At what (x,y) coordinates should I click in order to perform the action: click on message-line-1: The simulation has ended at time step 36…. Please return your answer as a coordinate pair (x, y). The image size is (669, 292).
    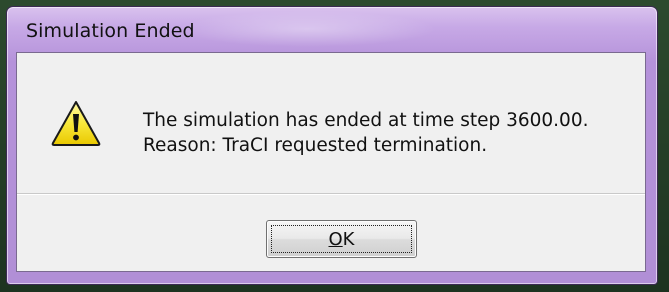
    Looking at the image, I should click on (366, 120).